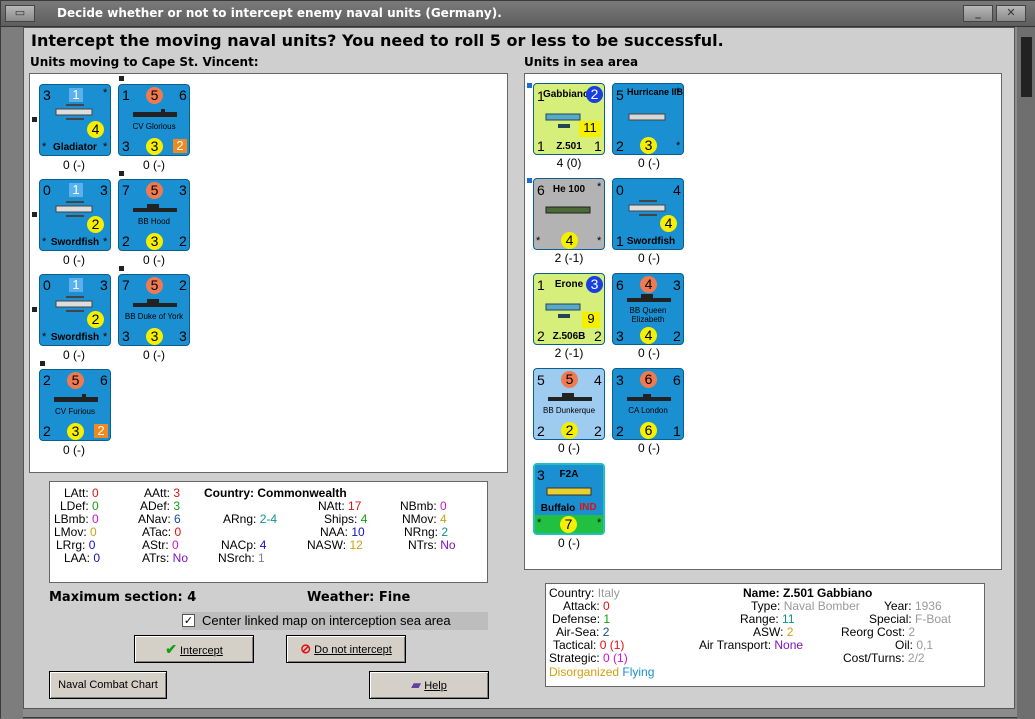 Image resolution: width=1035 pixels, height=719 pixels. What do you see at coordinates (432, 545) in the screenshot?
I see `stat-ntrs: NTrs: No` at bounding box center [432, 545].